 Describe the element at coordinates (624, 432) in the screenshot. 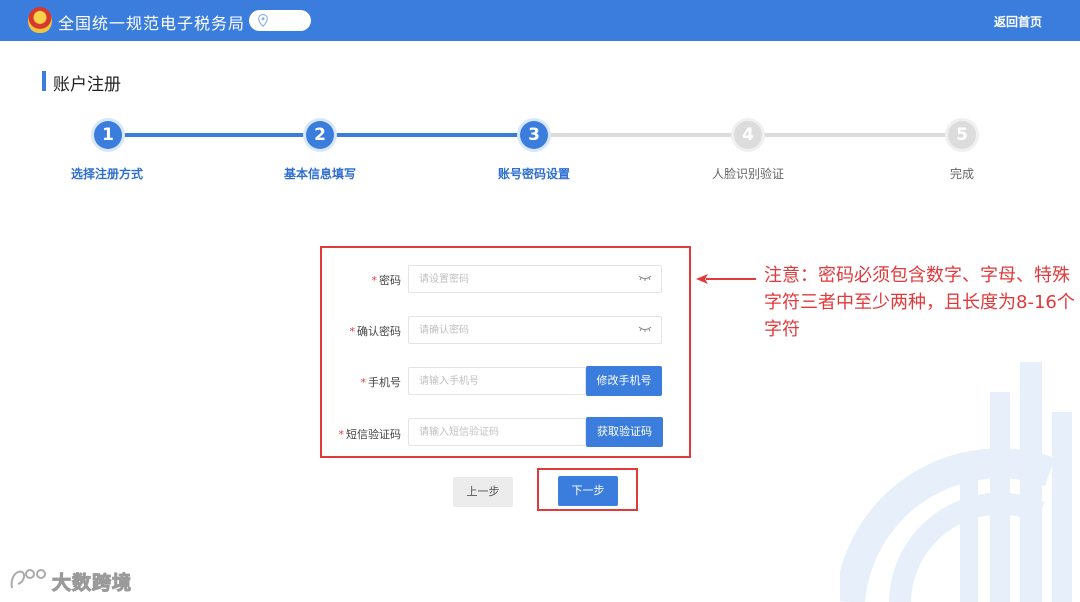

I see `get-code-button: 获取验证码` at that location.